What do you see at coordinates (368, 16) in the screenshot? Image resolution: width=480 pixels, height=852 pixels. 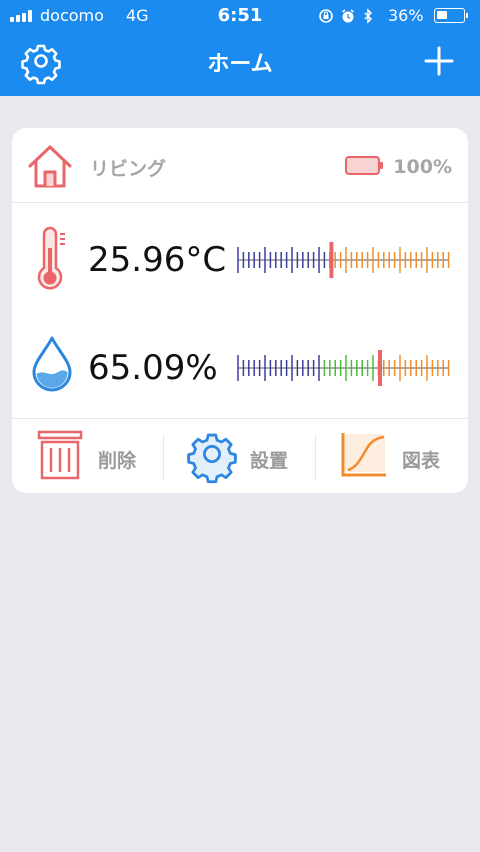 I see `bluetooth-icon` at bounding box center [368, 16].